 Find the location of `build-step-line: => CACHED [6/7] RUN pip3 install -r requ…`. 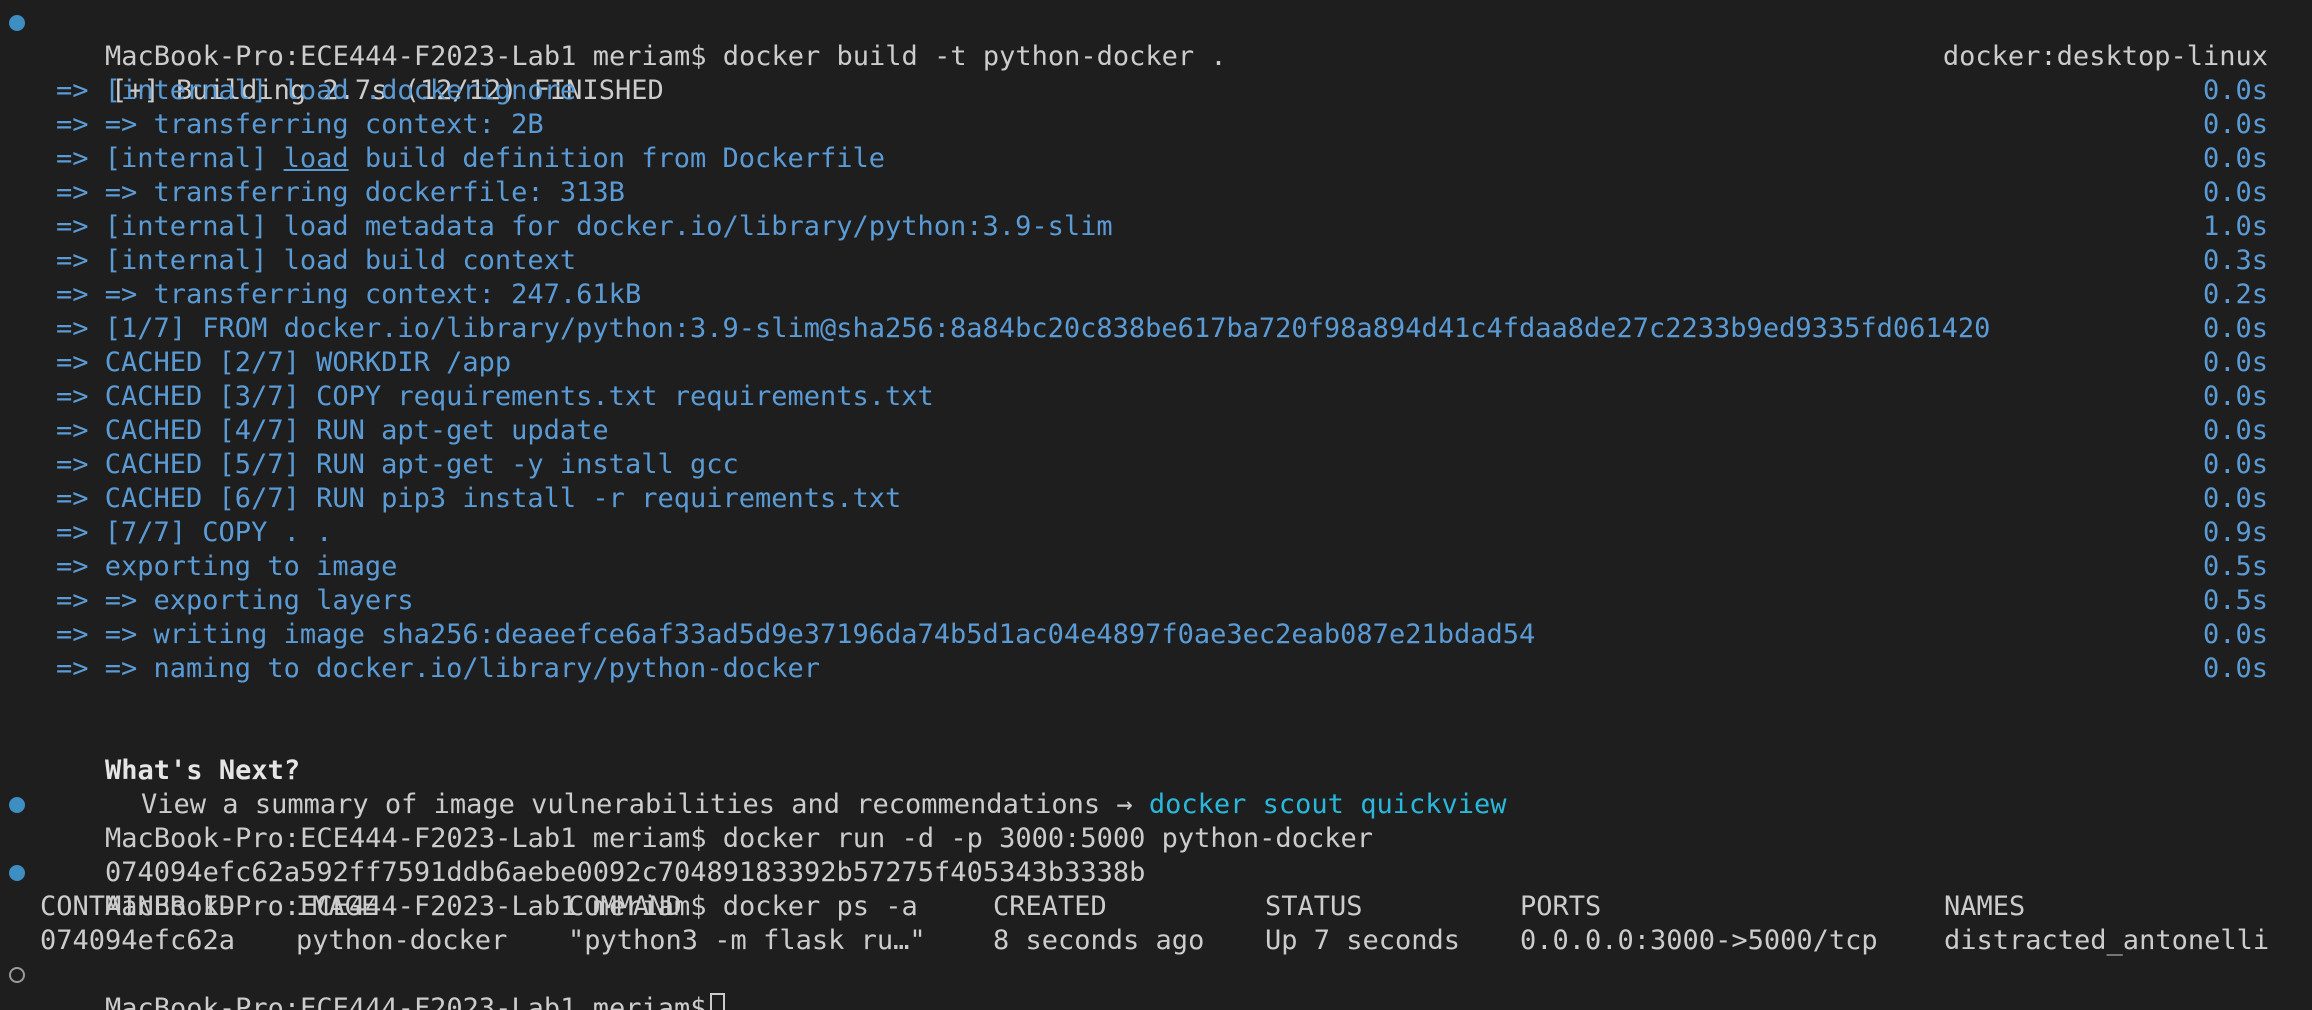

build-step-line: => CACHED [6/7] RUN pip3 install -r requ… is located at coordinates (1156, 499).